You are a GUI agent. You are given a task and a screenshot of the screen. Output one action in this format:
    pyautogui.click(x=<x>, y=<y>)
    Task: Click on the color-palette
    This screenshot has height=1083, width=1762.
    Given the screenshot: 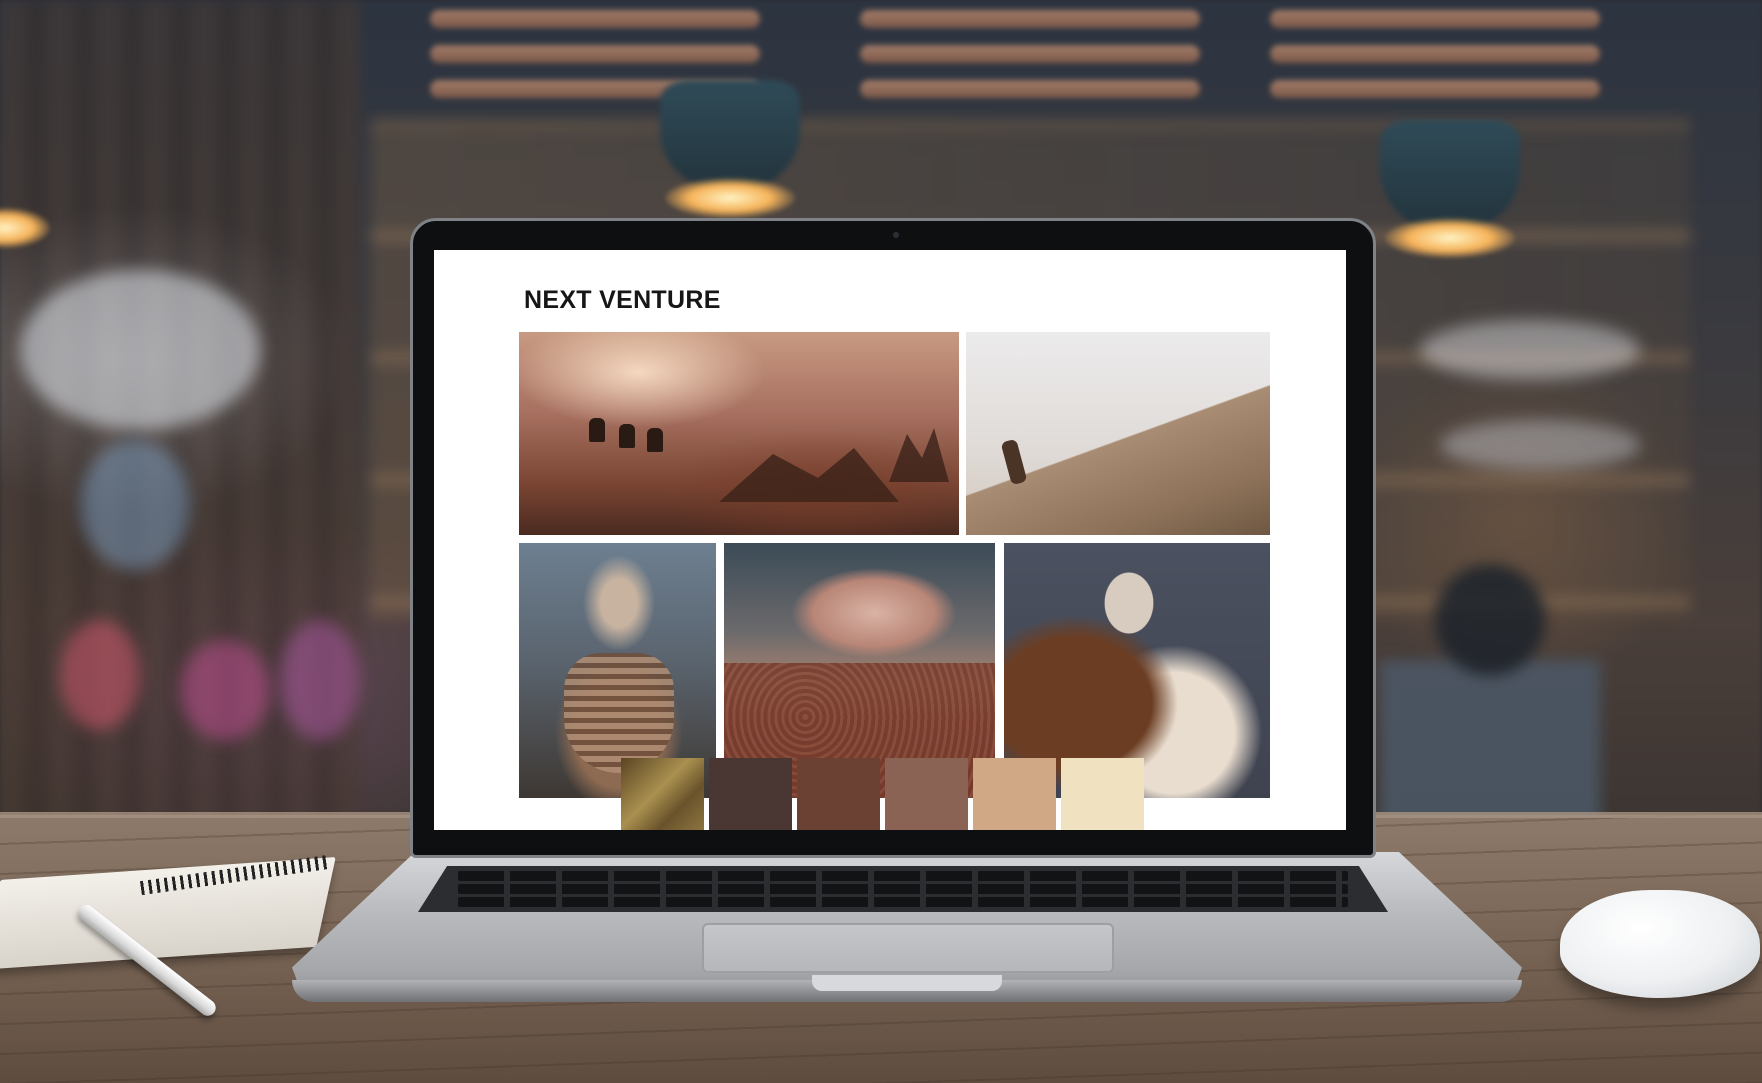 What is the action you would take?
    pyautogui.click(x=882, y=794)
    